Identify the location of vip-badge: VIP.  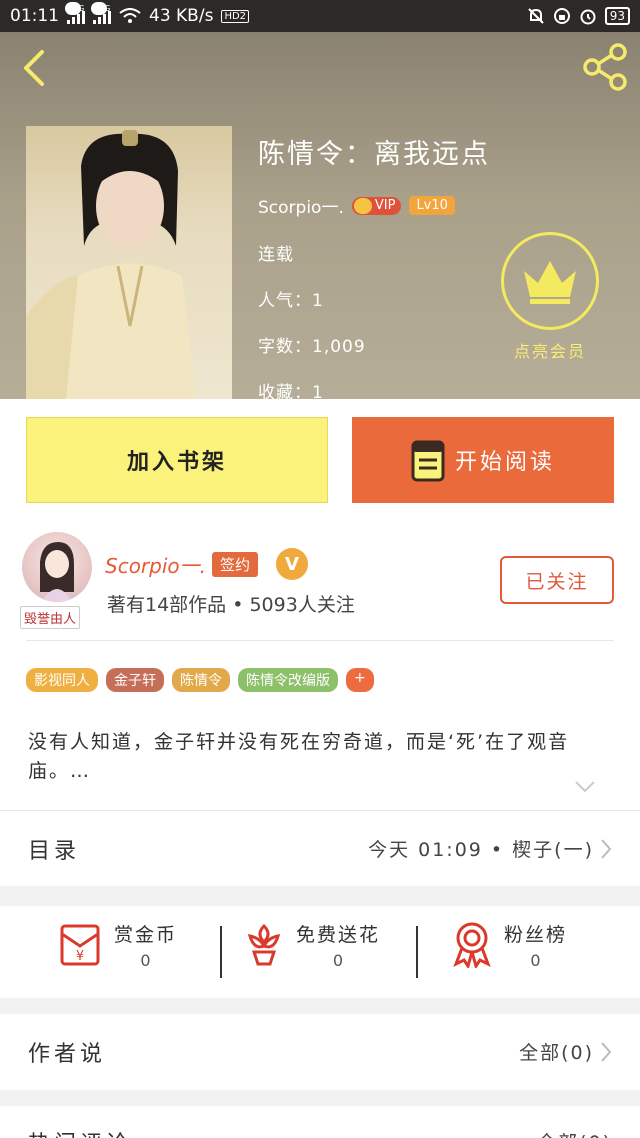
(376, 205).